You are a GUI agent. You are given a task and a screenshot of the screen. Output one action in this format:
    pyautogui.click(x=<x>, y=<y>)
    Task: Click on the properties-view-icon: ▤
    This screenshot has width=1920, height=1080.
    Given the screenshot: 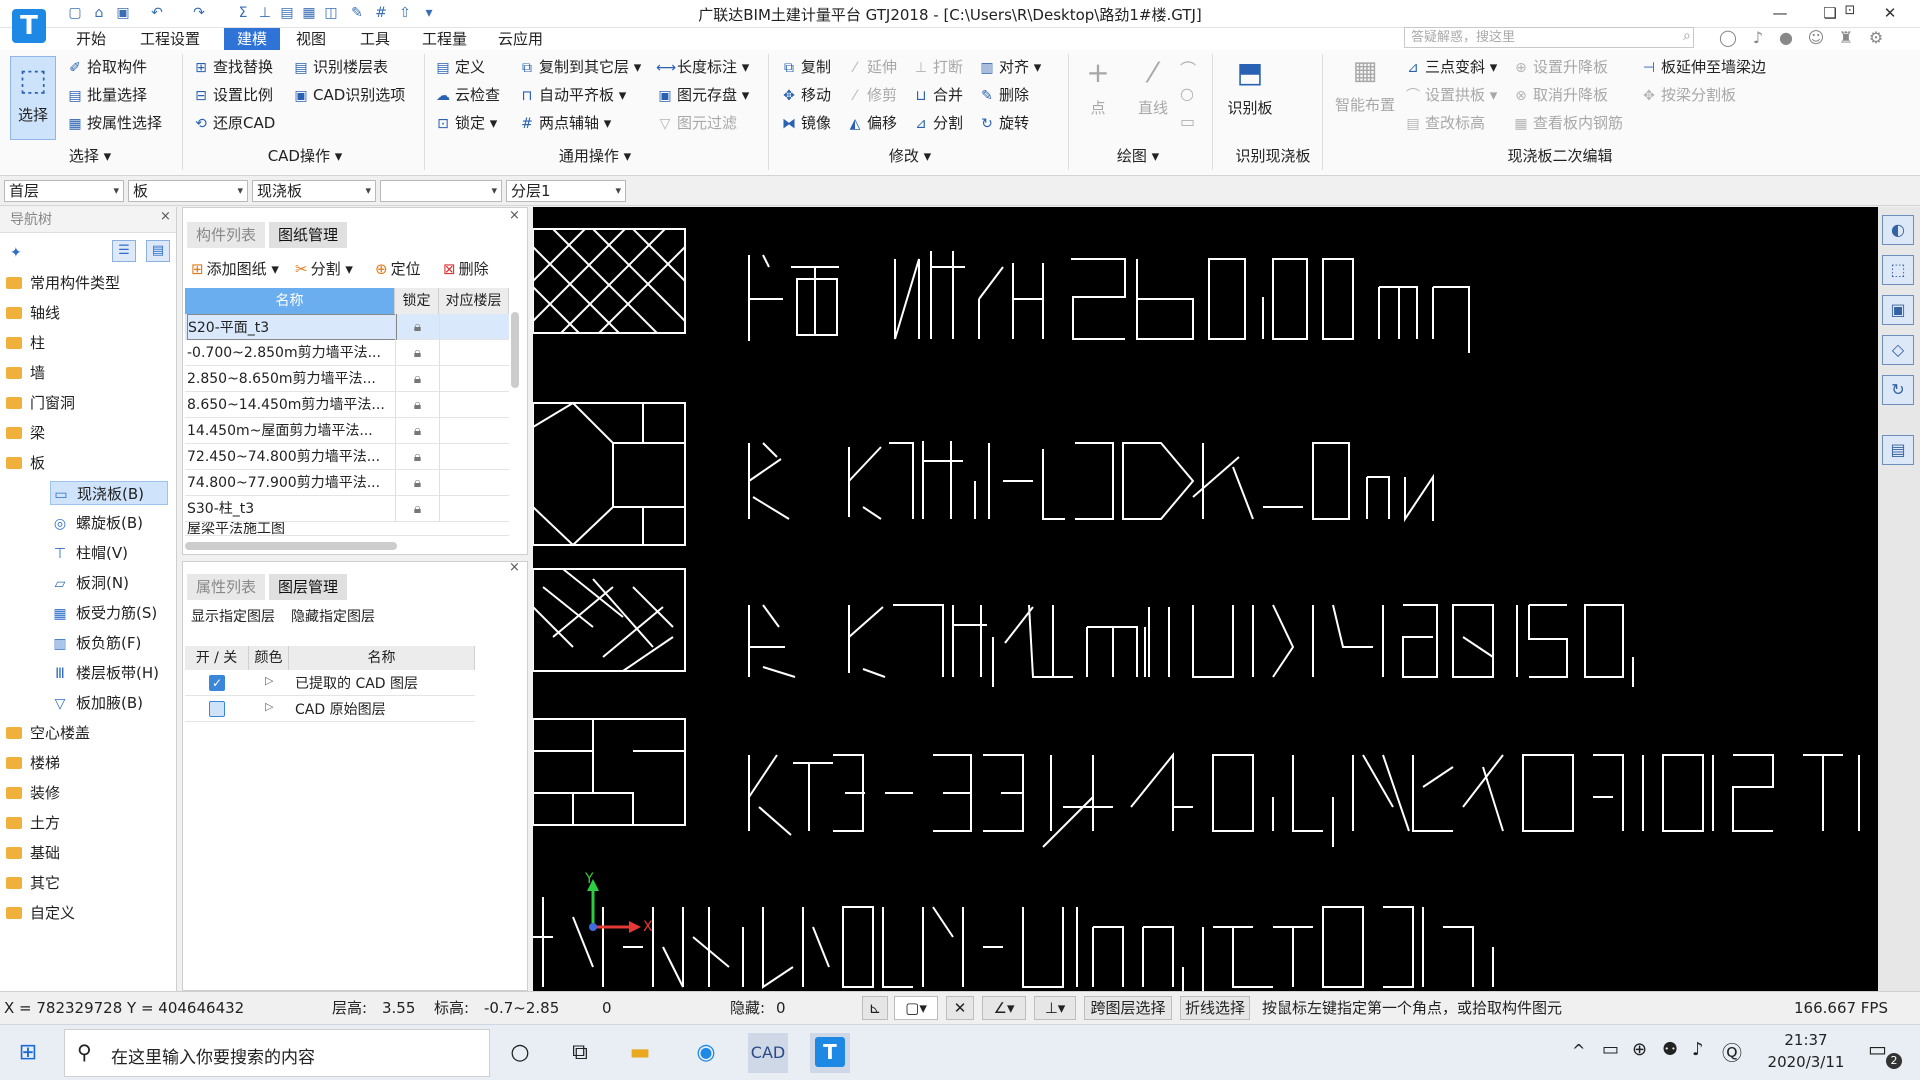 What is the action you would take?
    pyautogui.click(x=1898, y=450)
    